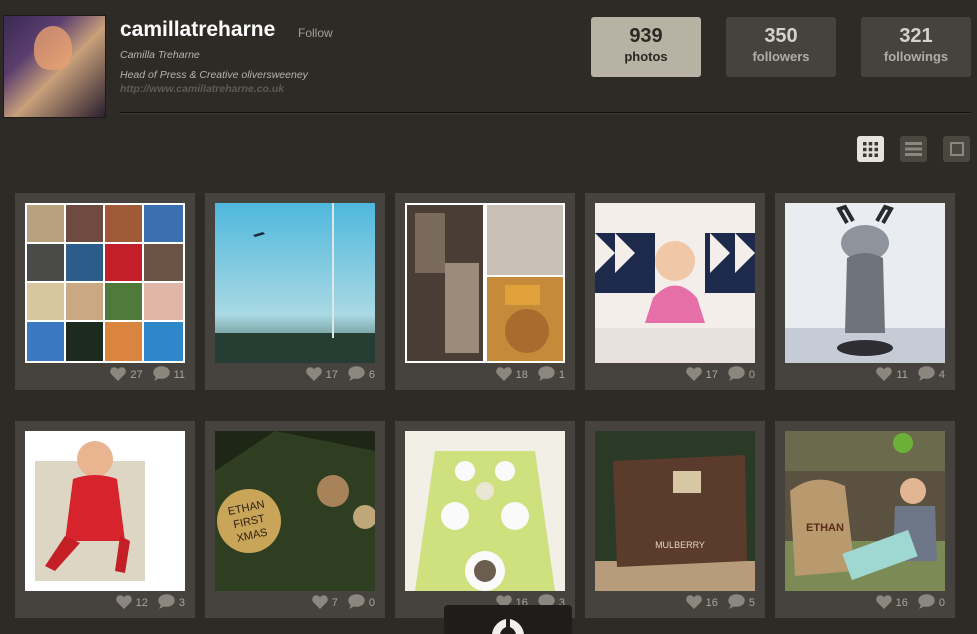 The image size is (977, 634). Describe the element at coordinates (825, 528) in the screenshot. I see `svg-text: ETHAN` at that location.